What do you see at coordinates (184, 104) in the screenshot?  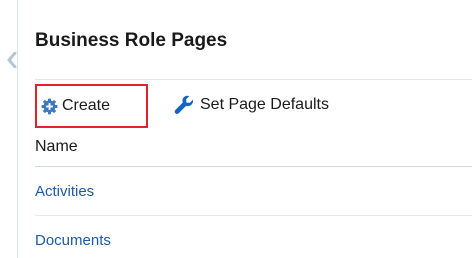 I see `wrench-icon` at bounding box center [184, 104].